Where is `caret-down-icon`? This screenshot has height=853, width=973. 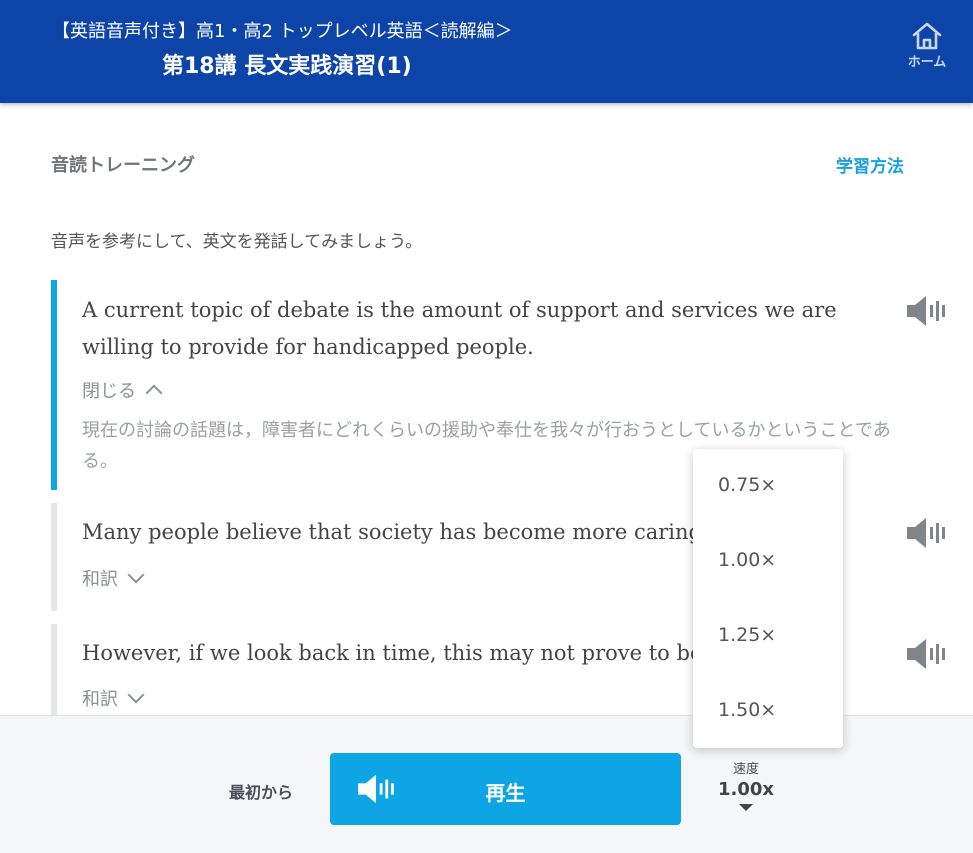 caret-down-icon is located at coordinates (746, 807).